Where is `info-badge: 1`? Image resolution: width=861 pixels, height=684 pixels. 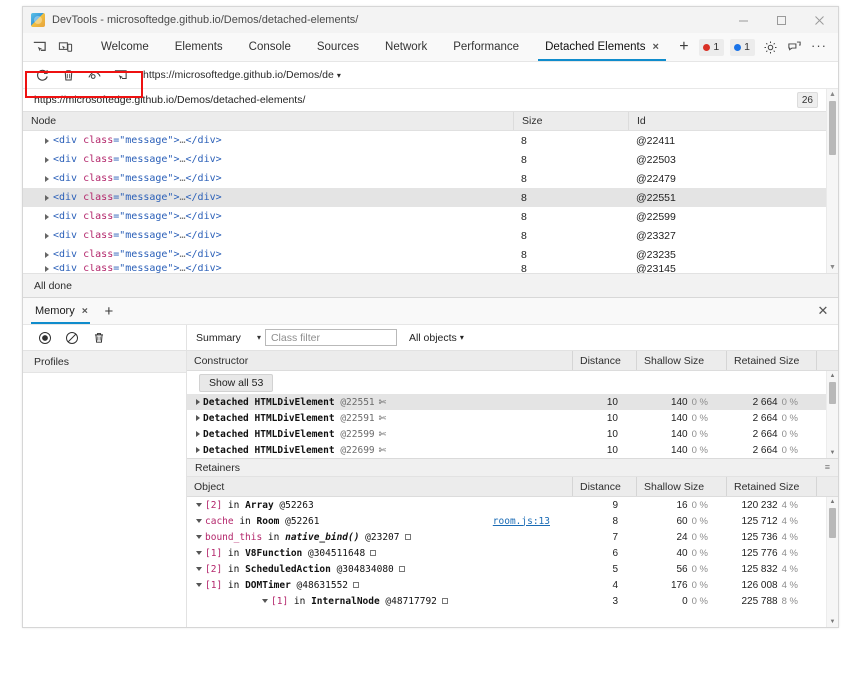
info-badge: 1 is located at coordinates (742, 47).